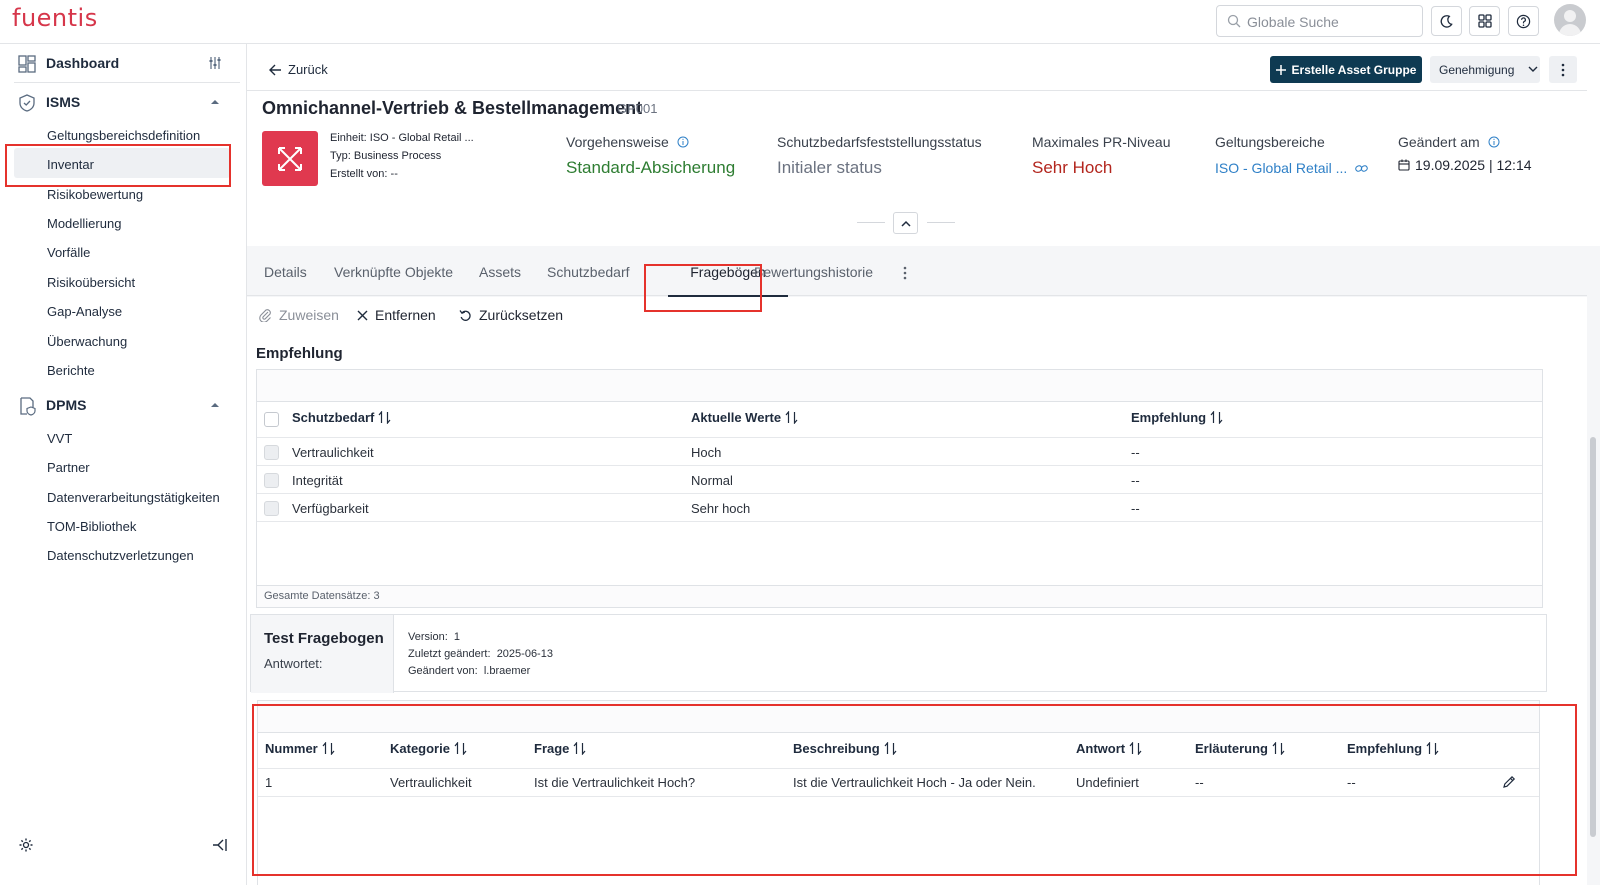 The height and width of the screenshot is (885, 1600). I want to click on questionnaire-answered: Antwortet:, so click(293, 663).